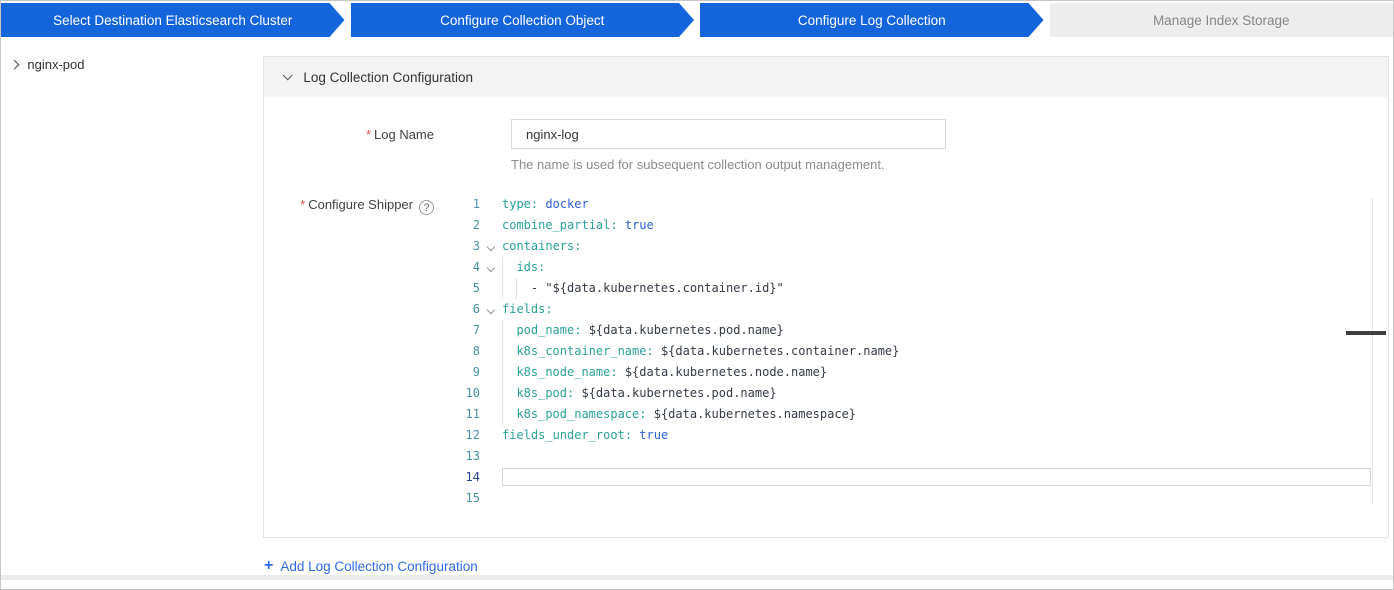  Describe the element at coordinates (472, 477) in the screenshot. I see `line-number: 14` at that location.